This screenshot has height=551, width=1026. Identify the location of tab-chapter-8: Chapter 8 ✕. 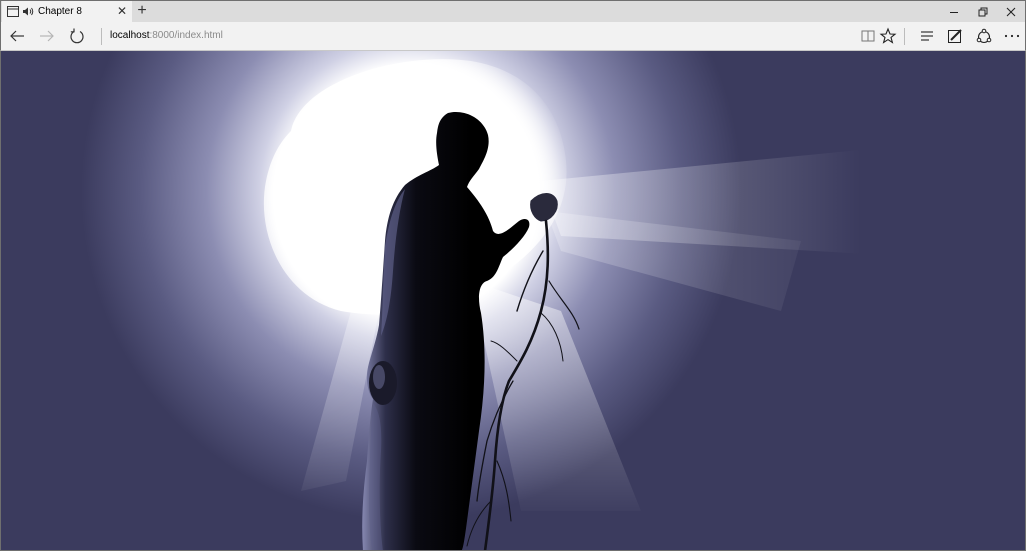
(67, 12).